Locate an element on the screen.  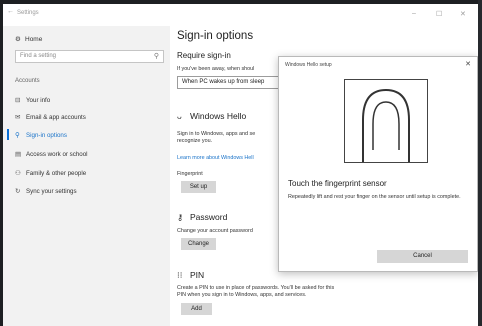
gear-icon: ⚙ is located at coordinates (18, 39).